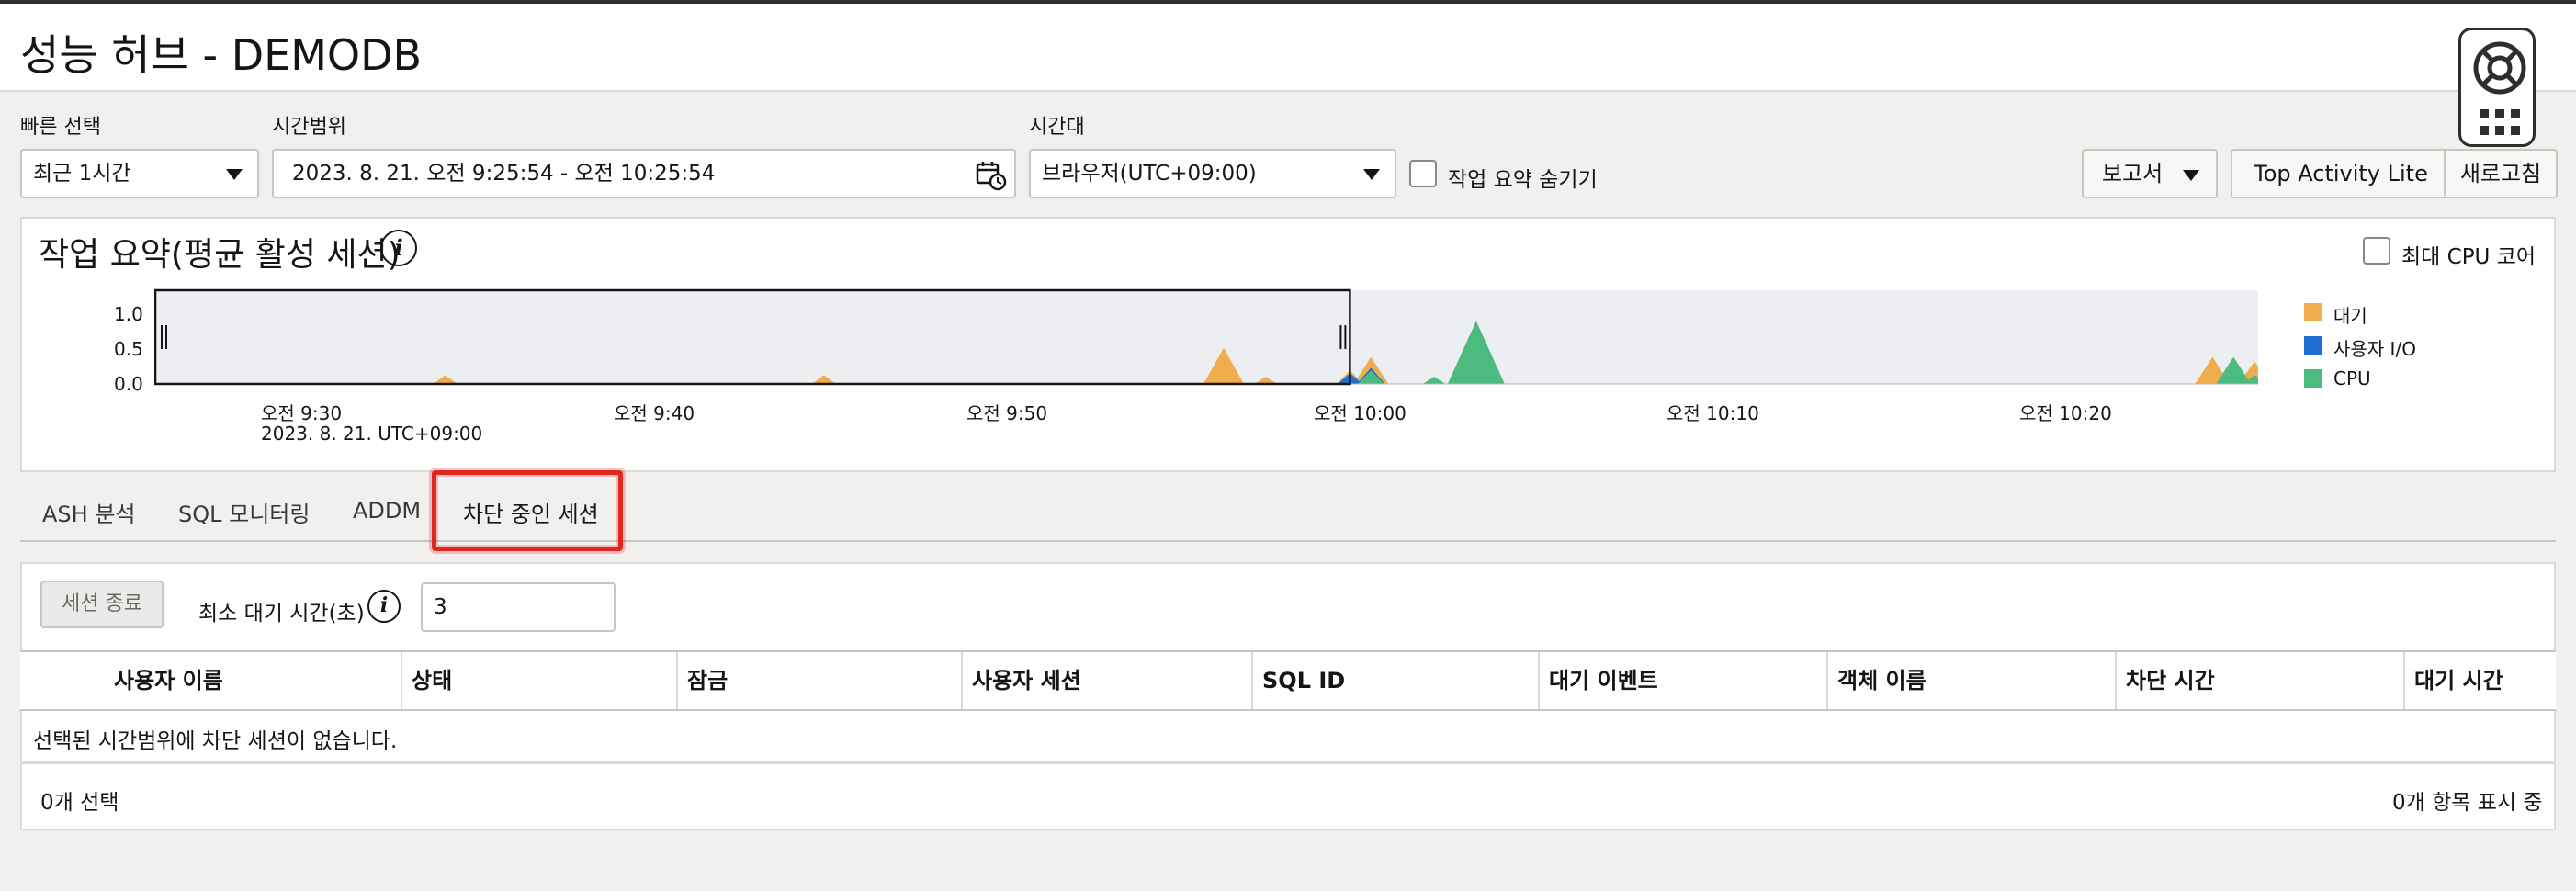 The width and height of the screenshot is (2576, 891). I want to click on tab-addm: ADDM, so click(387, 511).